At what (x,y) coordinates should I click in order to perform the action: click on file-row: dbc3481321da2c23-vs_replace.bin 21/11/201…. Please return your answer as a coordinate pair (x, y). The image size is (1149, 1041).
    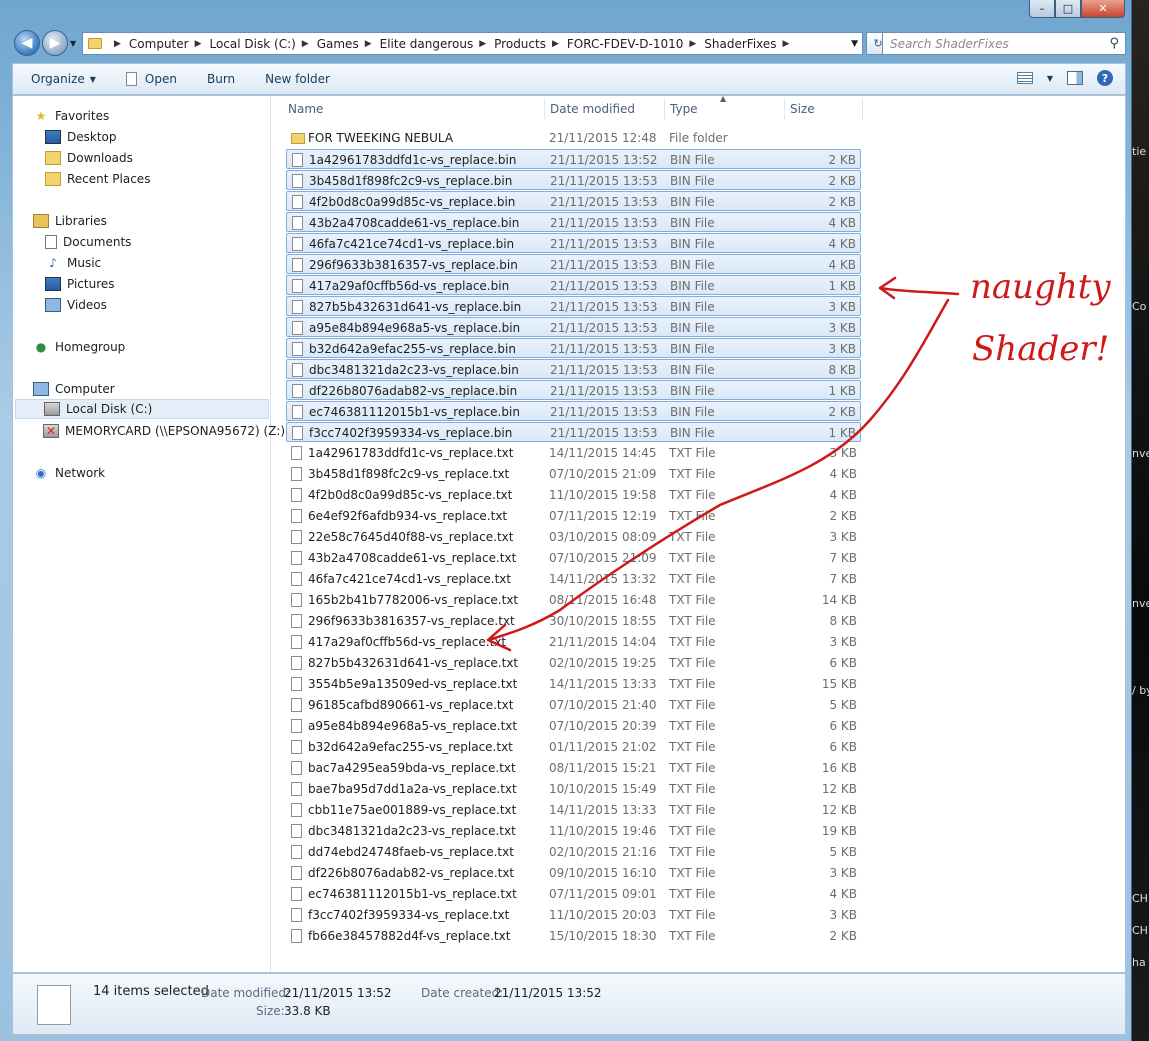
    Looking at the image, I should click on (573, 369).